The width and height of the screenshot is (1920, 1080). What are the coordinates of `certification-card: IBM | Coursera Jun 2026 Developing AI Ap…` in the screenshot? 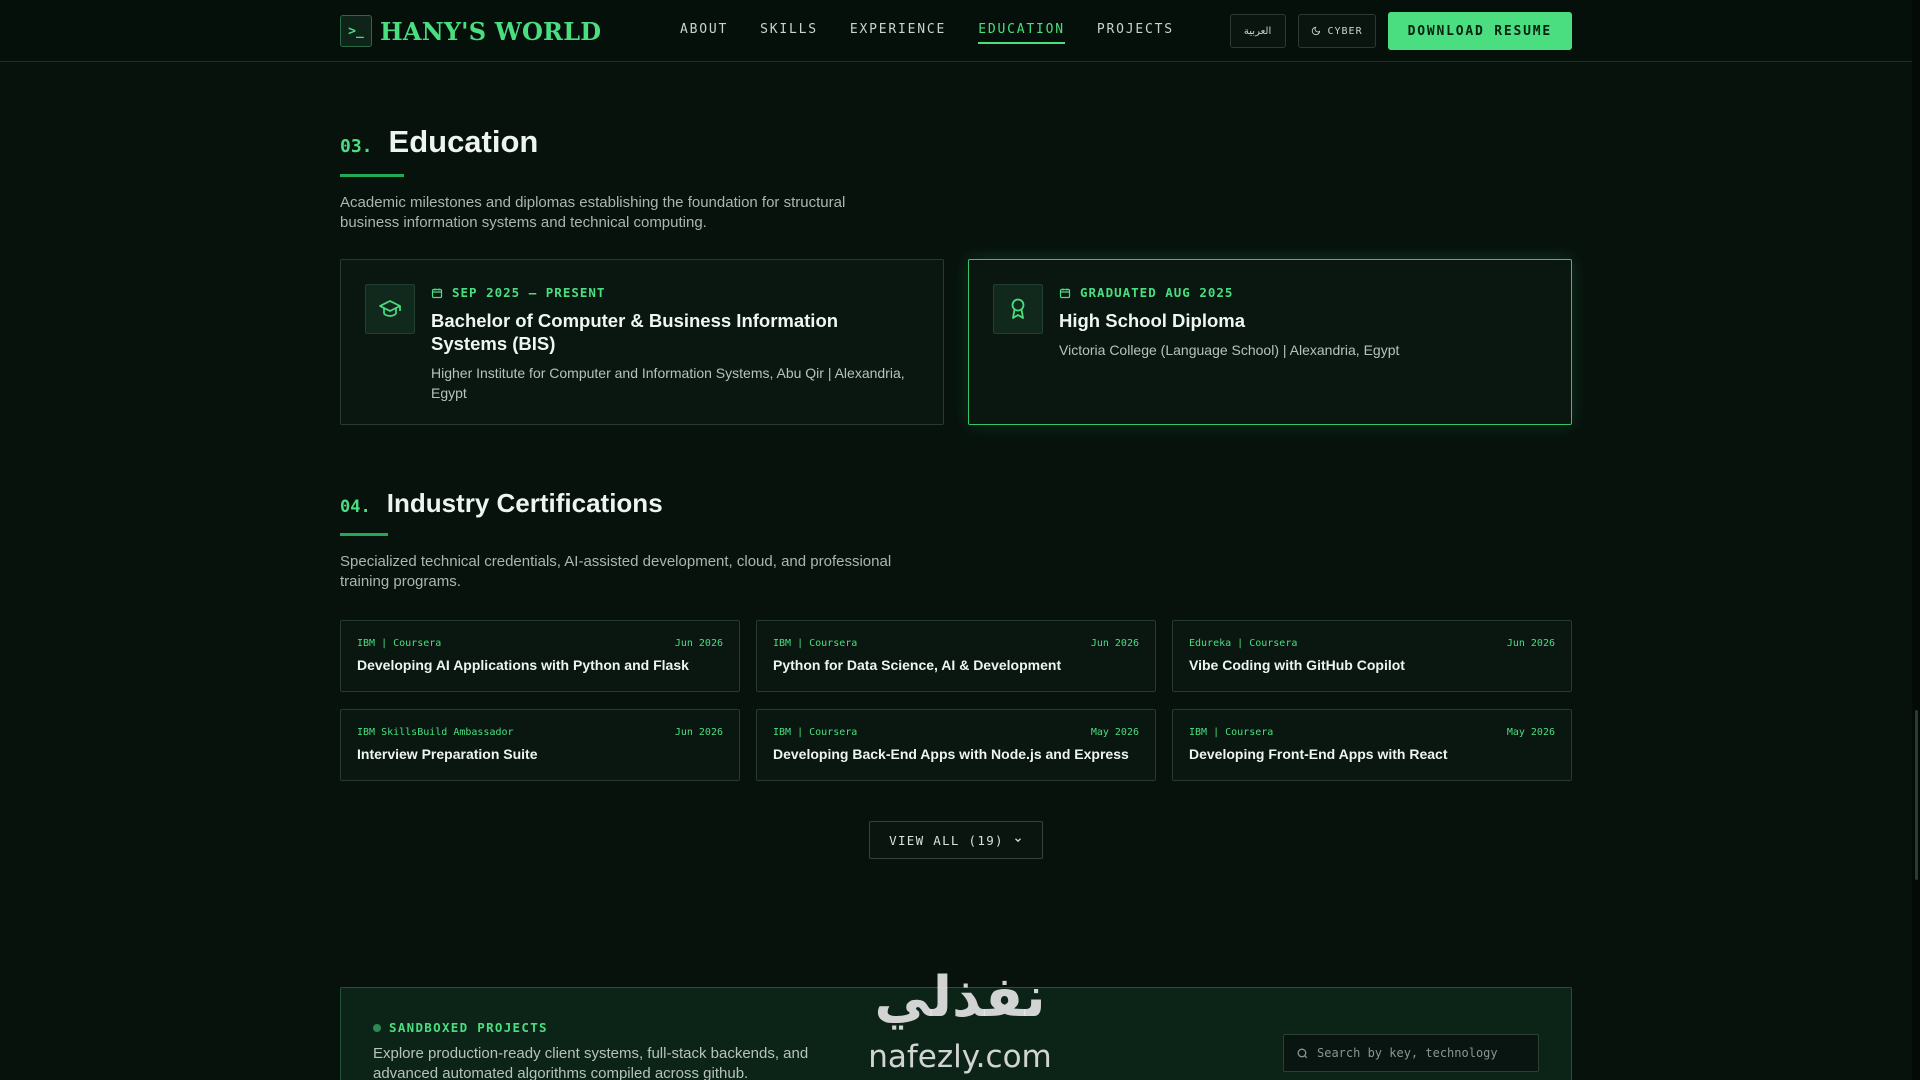 It's located at (540, 656).